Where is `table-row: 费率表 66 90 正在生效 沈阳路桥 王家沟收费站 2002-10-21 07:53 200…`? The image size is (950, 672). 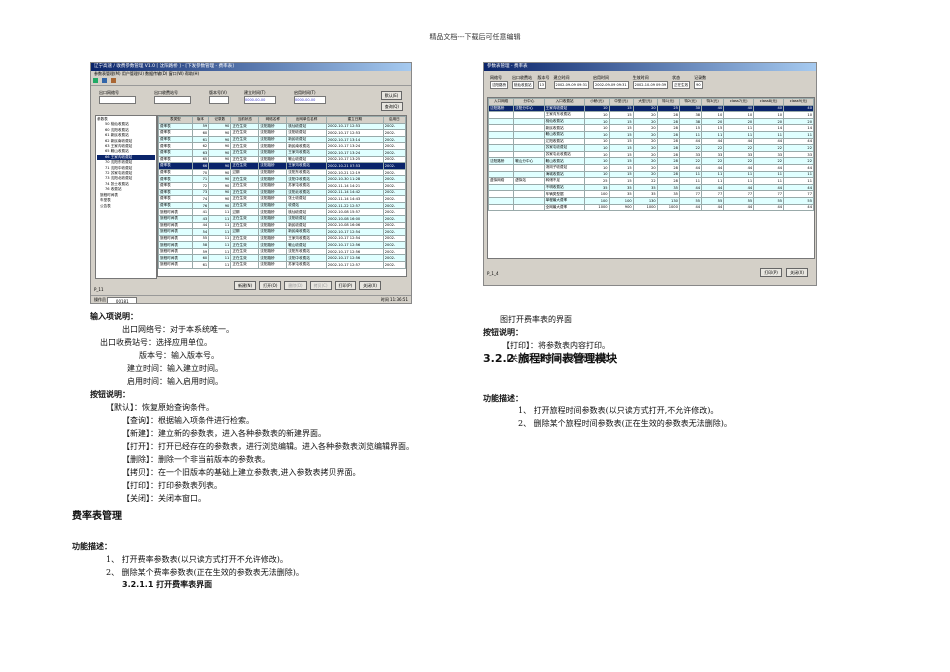 table-row: 费率表 66 90 正在生效 沈阳路桥 王家沟收费站 2002-10-21 07:53 200… is located at coordinates (282, 166).